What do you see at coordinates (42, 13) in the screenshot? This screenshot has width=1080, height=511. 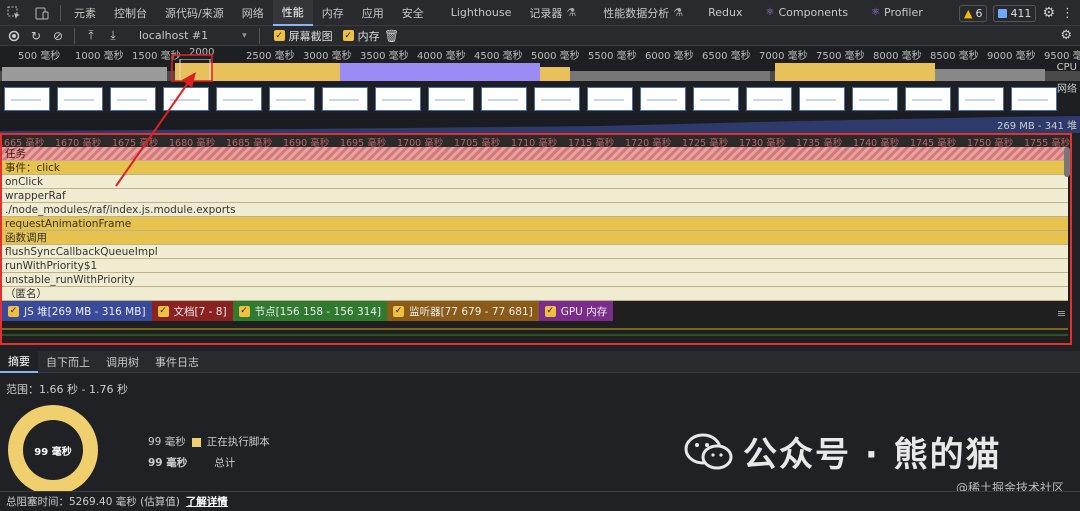 I see `device-toolbar-icon` at bounding box center [42, 13].